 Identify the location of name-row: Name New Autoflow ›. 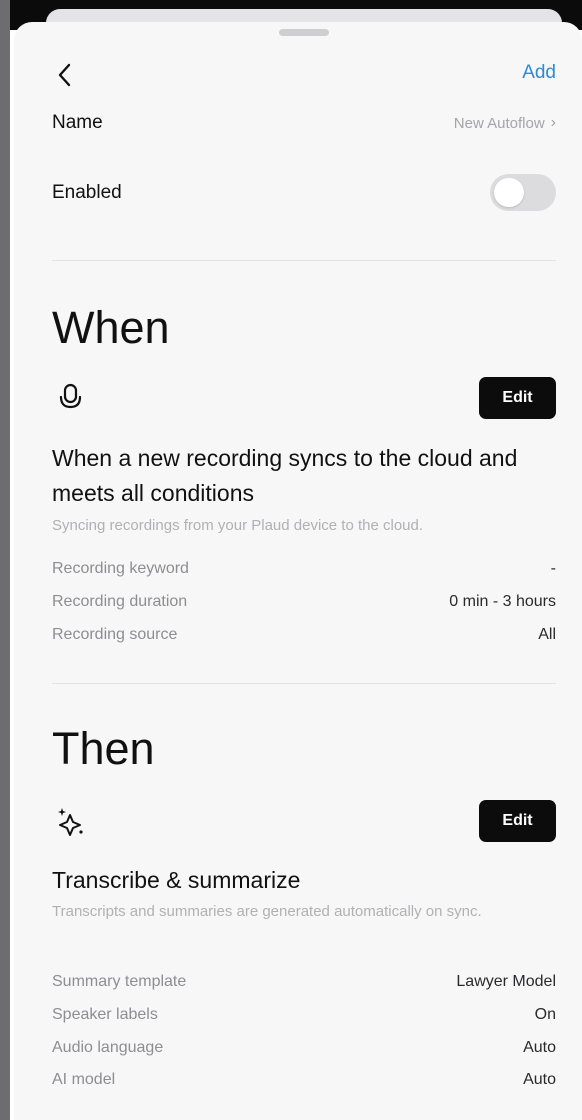
(304, 123).